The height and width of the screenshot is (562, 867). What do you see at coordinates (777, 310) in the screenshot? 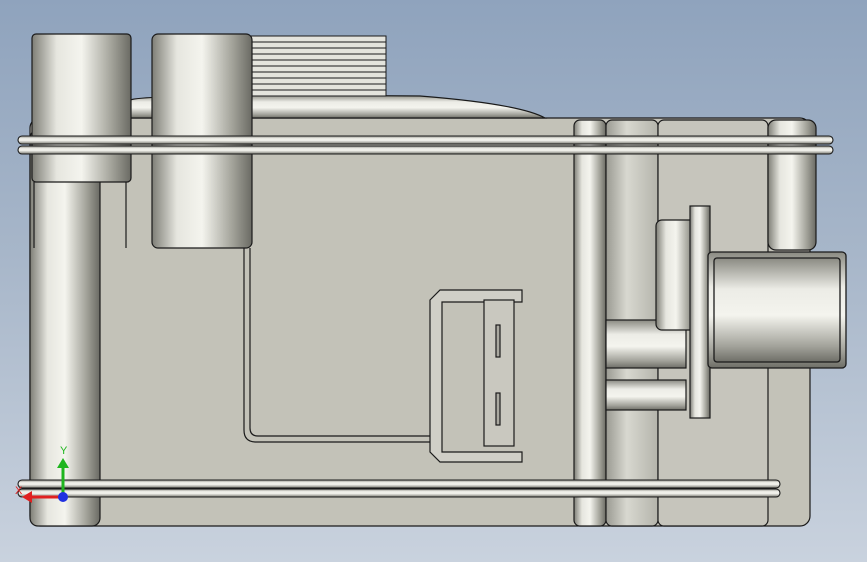
I see `outlet-cylinder` at bounding box center [777, 310].